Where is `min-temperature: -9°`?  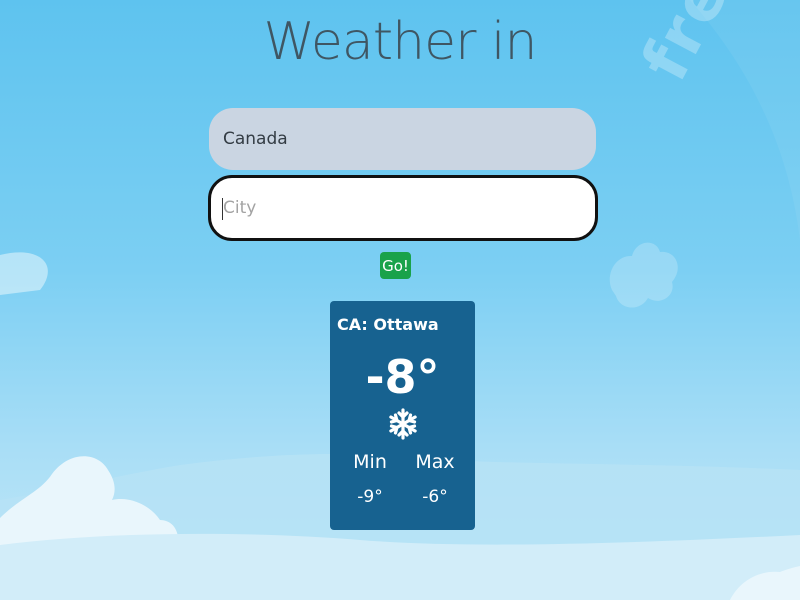 min-temperature: -9° is located at coordinates (370, 497).